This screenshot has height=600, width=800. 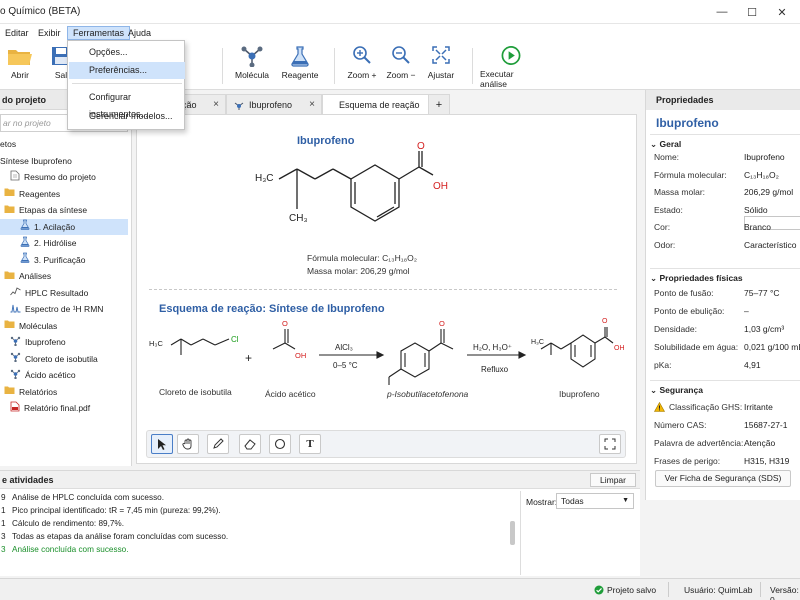 What do you see at coordinates (701, 278) in the screenshot?
I see `section-label: Propriedades físicas` at bounding box center [701, 278].